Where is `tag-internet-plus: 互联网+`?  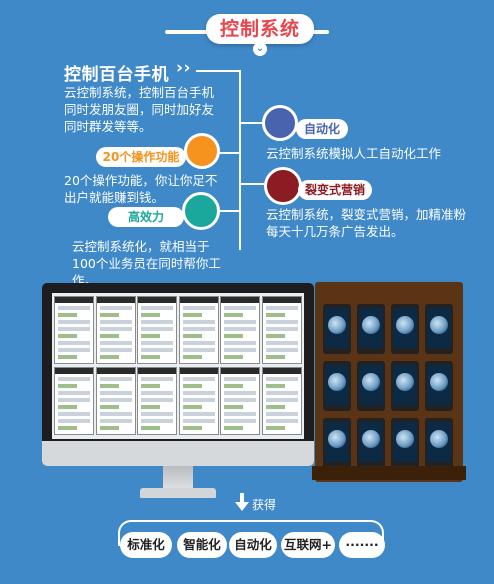 tag-internet-plus: 互联网+ is located at coordinates (308, 545).